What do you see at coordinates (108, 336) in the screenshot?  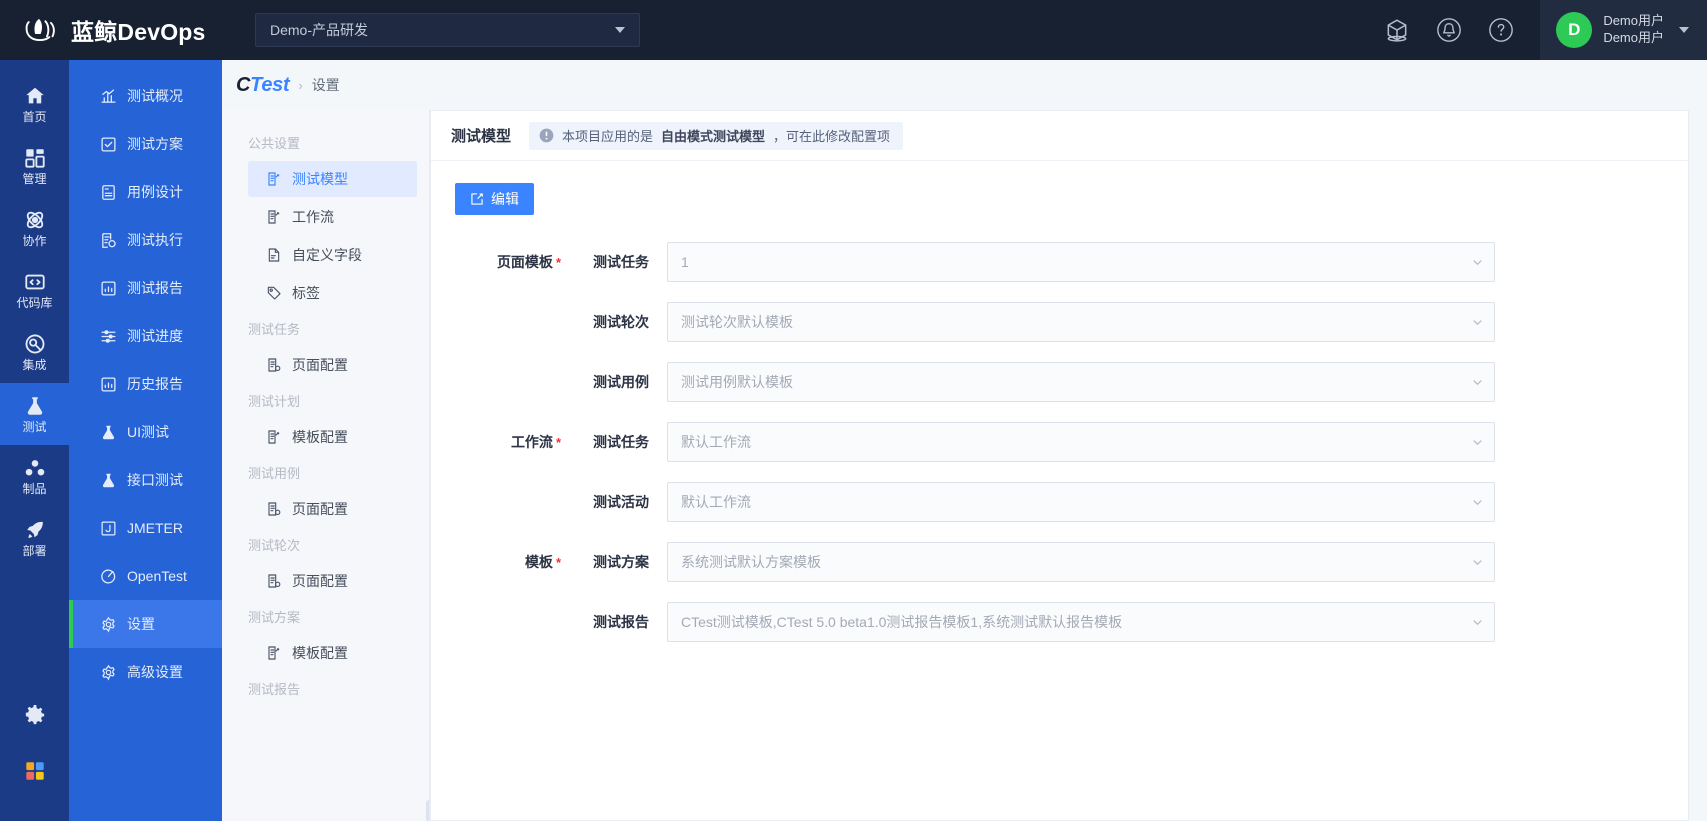 I see `progress-icon` at bounding box center [108, 336].